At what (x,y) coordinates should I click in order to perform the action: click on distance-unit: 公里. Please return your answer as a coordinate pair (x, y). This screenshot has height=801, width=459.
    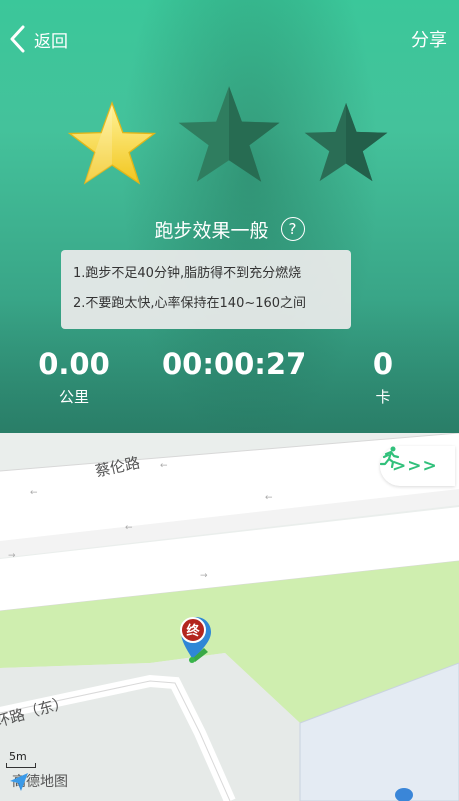
    Looking at the image, I should click on (73, 397).